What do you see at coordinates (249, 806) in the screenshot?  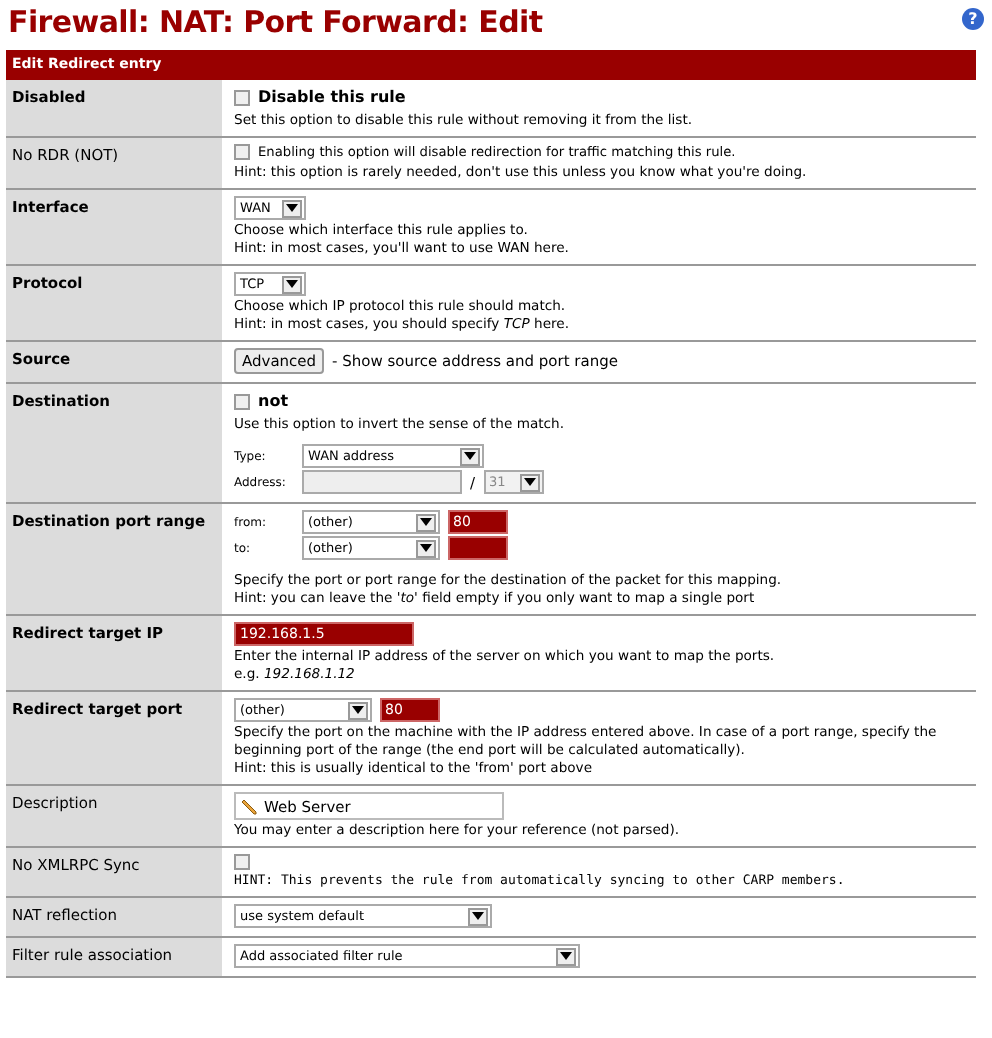 I see `pencil-icon` at bounding box center [249, 806].